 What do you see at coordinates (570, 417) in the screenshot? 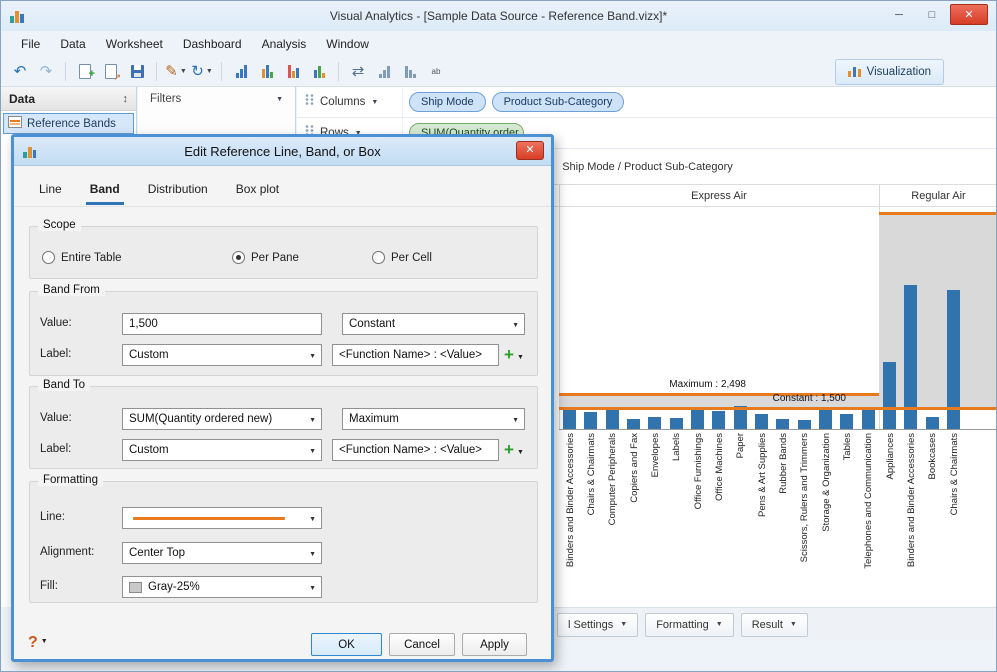
I see `bar-binders-and-binder-accessories` at bounding box center [570, 417].